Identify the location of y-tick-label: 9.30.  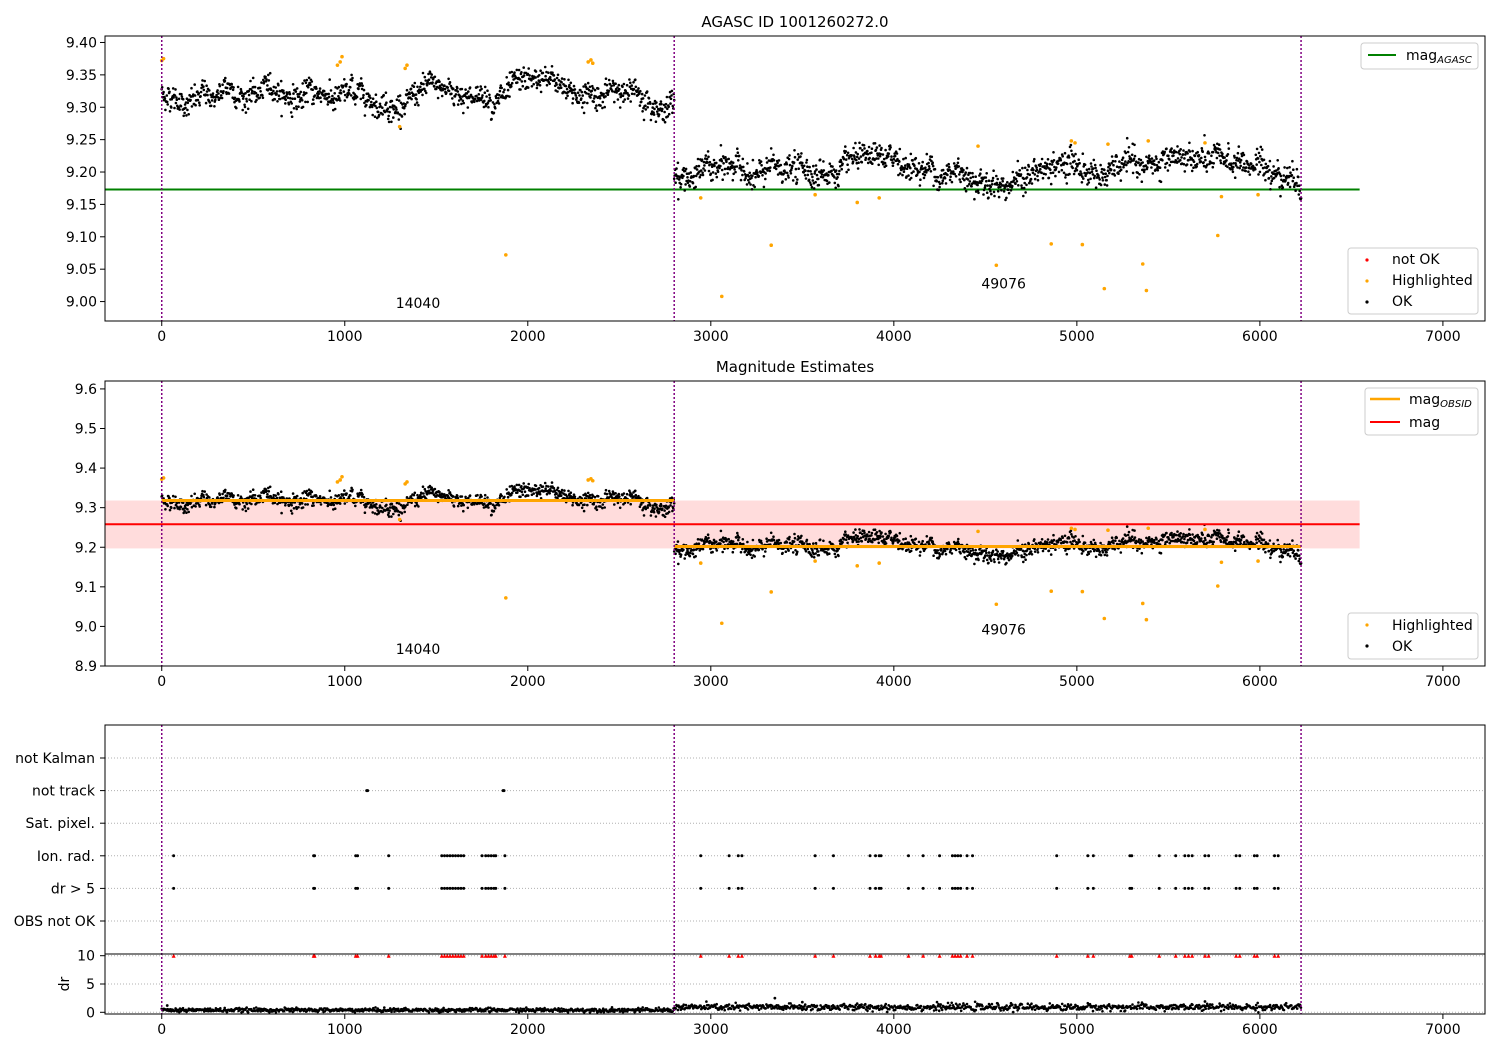
(81, 108).